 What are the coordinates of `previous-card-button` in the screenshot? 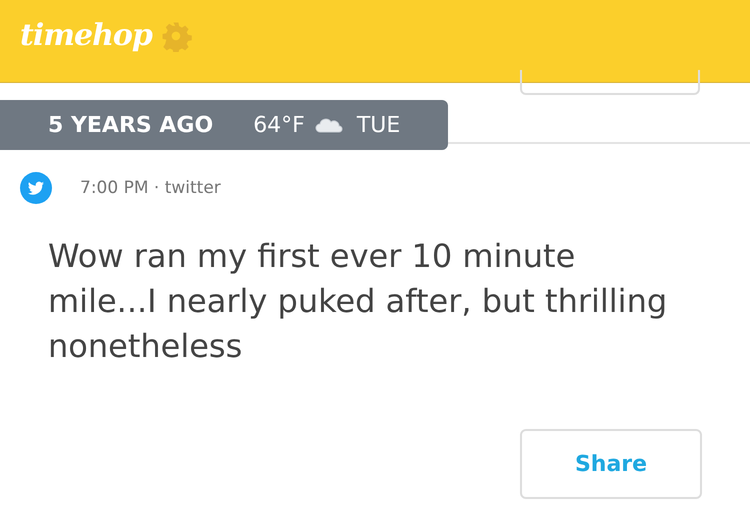 It's located at (610, 82).